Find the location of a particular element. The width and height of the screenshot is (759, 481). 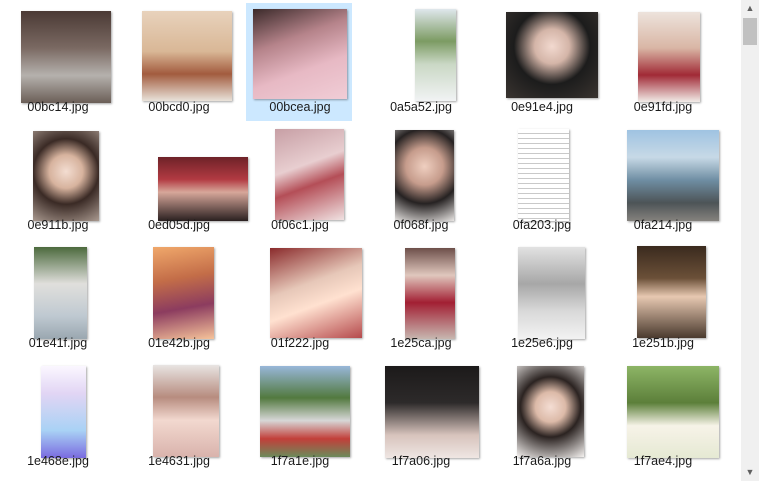

file-name-label: 0e91fd.jpg is located at coordinates (663, 107).